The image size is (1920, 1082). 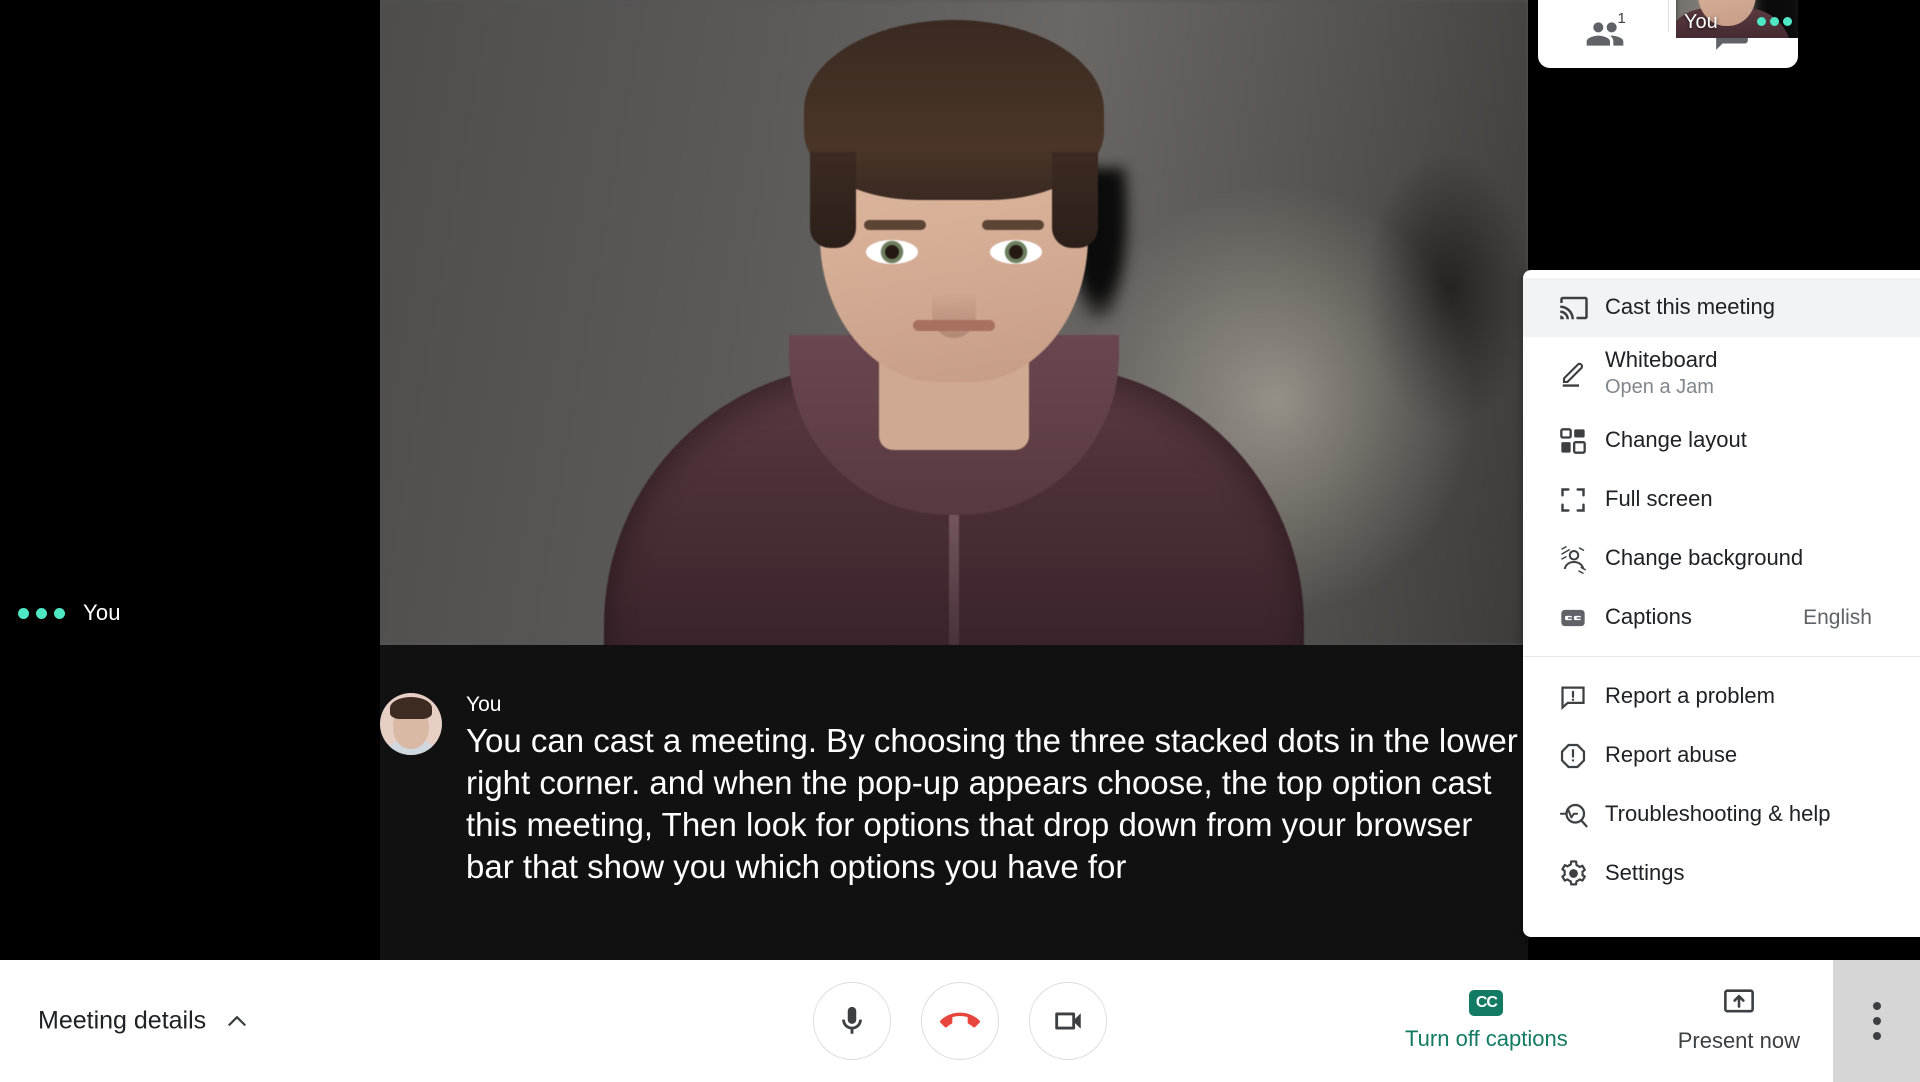 I want to click on mic-button, so click(x=852, y=1021).